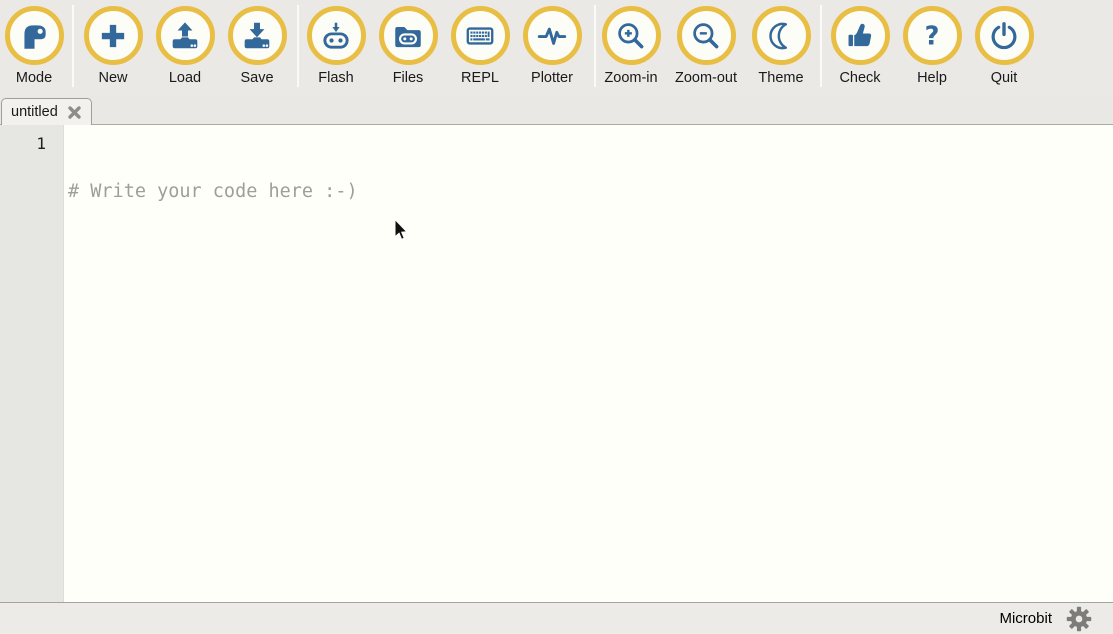 The height and width of the screenshot is (634, 1113). What do you see at coordinates (336, 78) in the screenshot?
I see `toolbar-label-flash: Flash` at bounding box center [336, 78].